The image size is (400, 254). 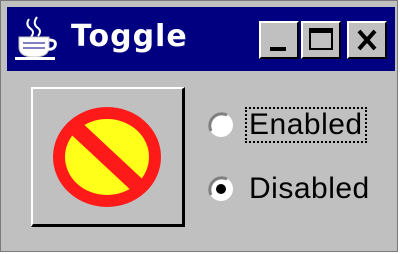 I want to click on radio-disabled-label: Disabled, so click(x=309, y=188).